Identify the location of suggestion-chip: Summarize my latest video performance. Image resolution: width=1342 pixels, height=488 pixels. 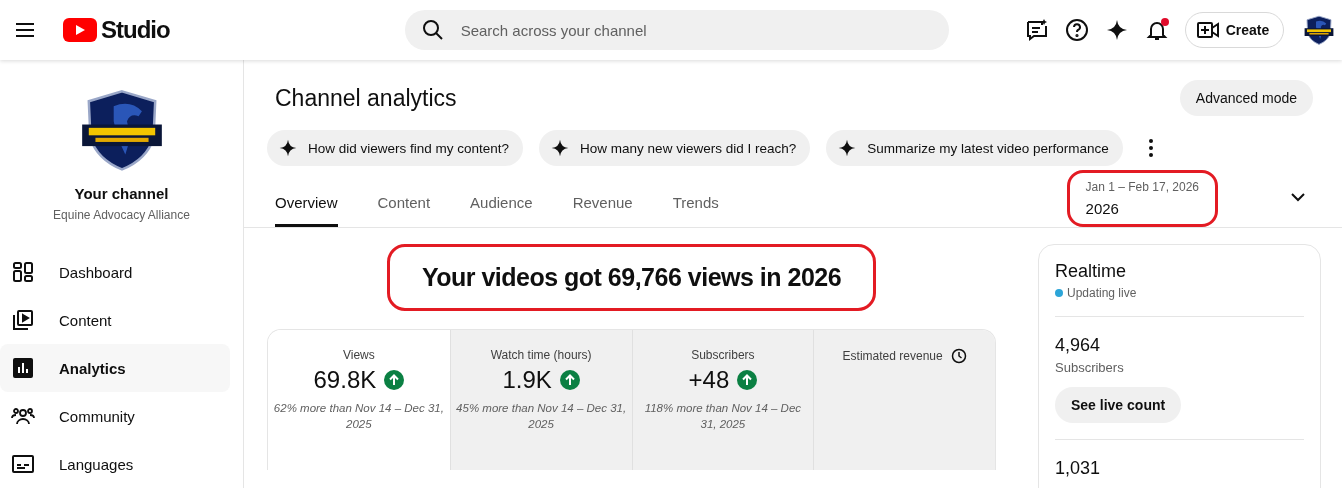
(974, 148).